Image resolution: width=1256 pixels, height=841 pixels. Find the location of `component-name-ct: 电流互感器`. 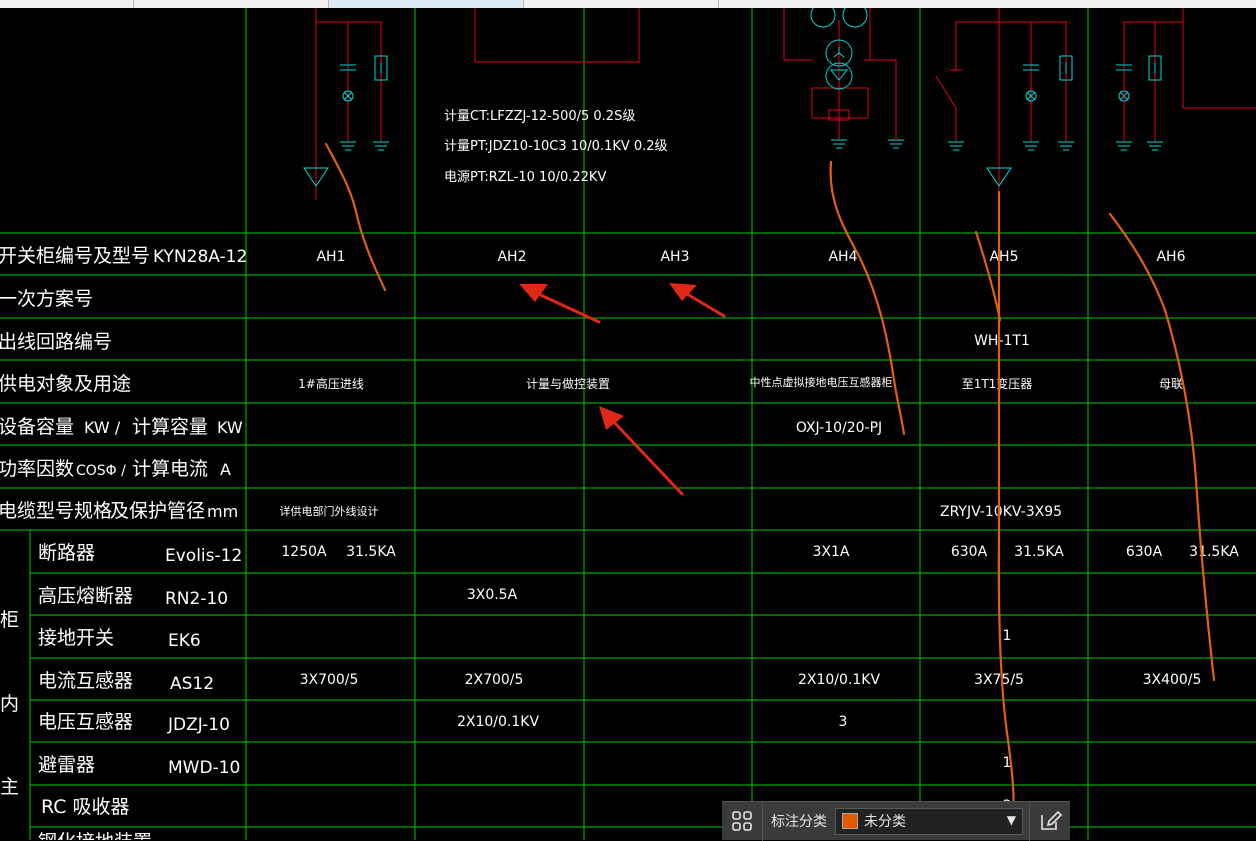

component-name-ct: 电流互感器 is located at coordinates (85, 681).